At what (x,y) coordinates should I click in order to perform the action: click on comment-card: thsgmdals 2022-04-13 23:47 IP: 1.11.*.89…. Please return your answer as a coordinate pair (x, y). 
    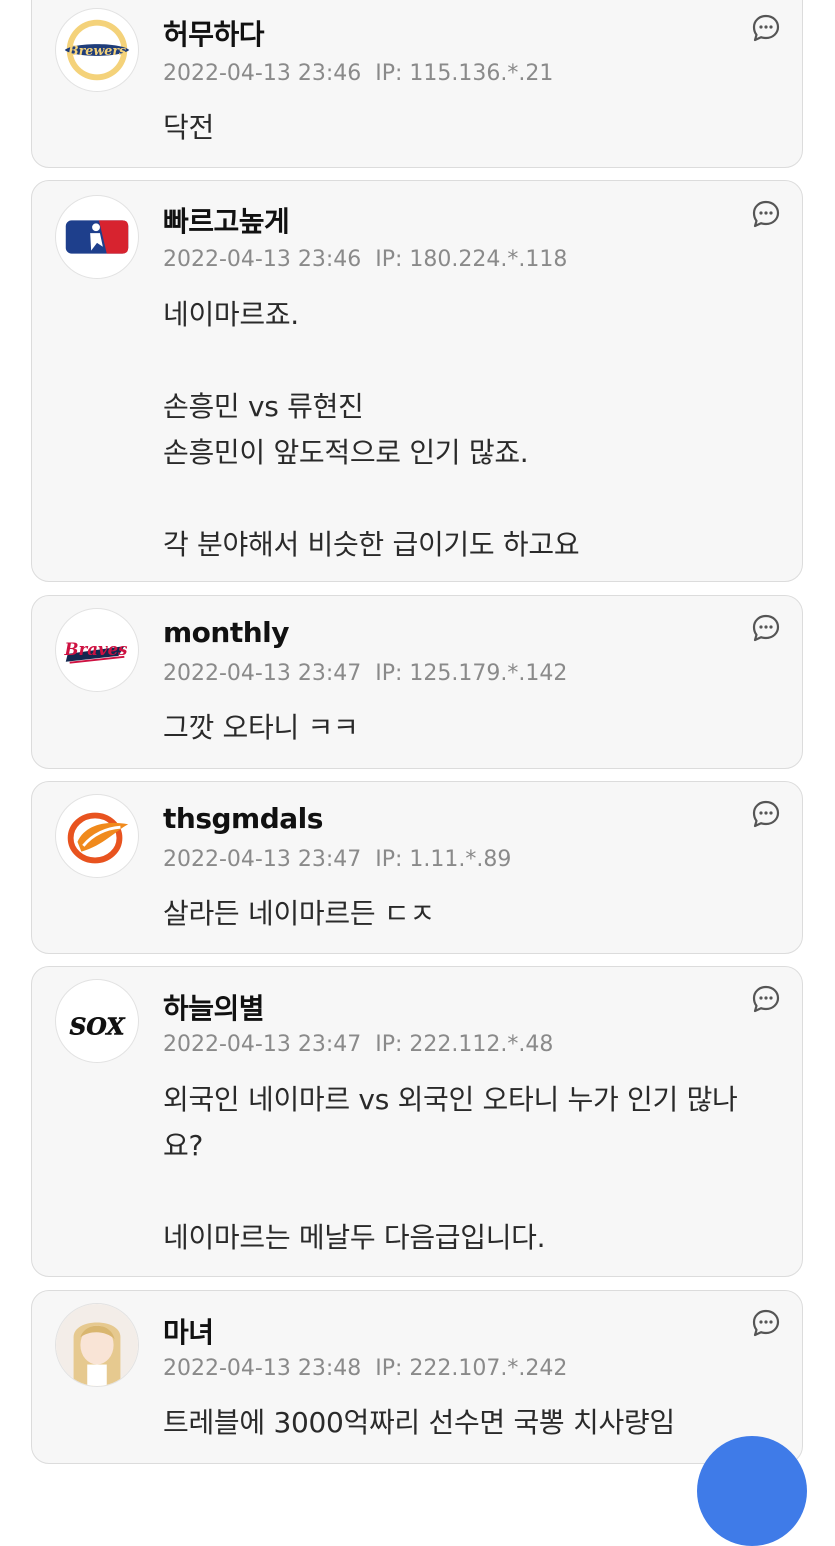
    Looking at the image, I should click on (417, 867).